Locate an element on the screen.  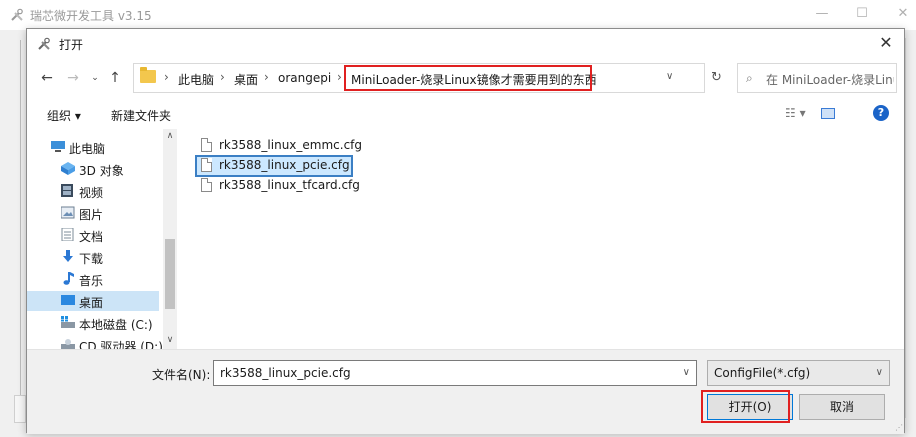
dialog-titlebar: 打开 ✕ is located at coordinates (465, 44).